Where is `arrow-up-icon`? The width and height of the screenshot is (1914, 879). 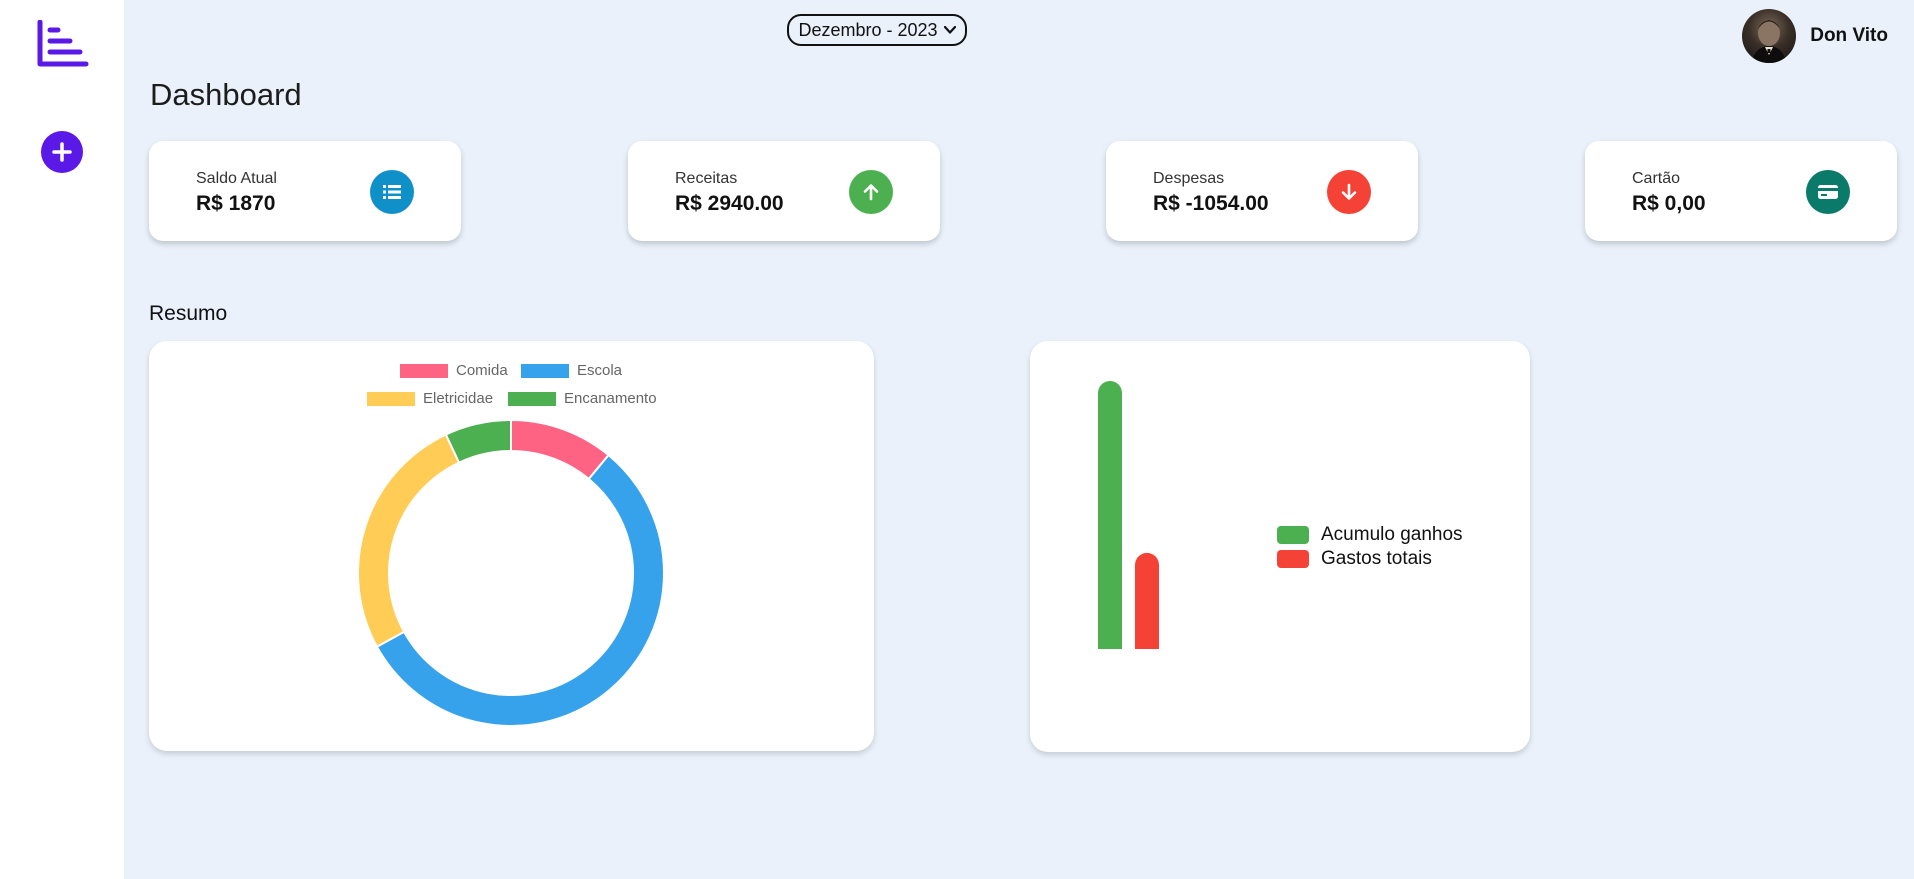 arrow-up-icon is located at coordinates (871, 192).